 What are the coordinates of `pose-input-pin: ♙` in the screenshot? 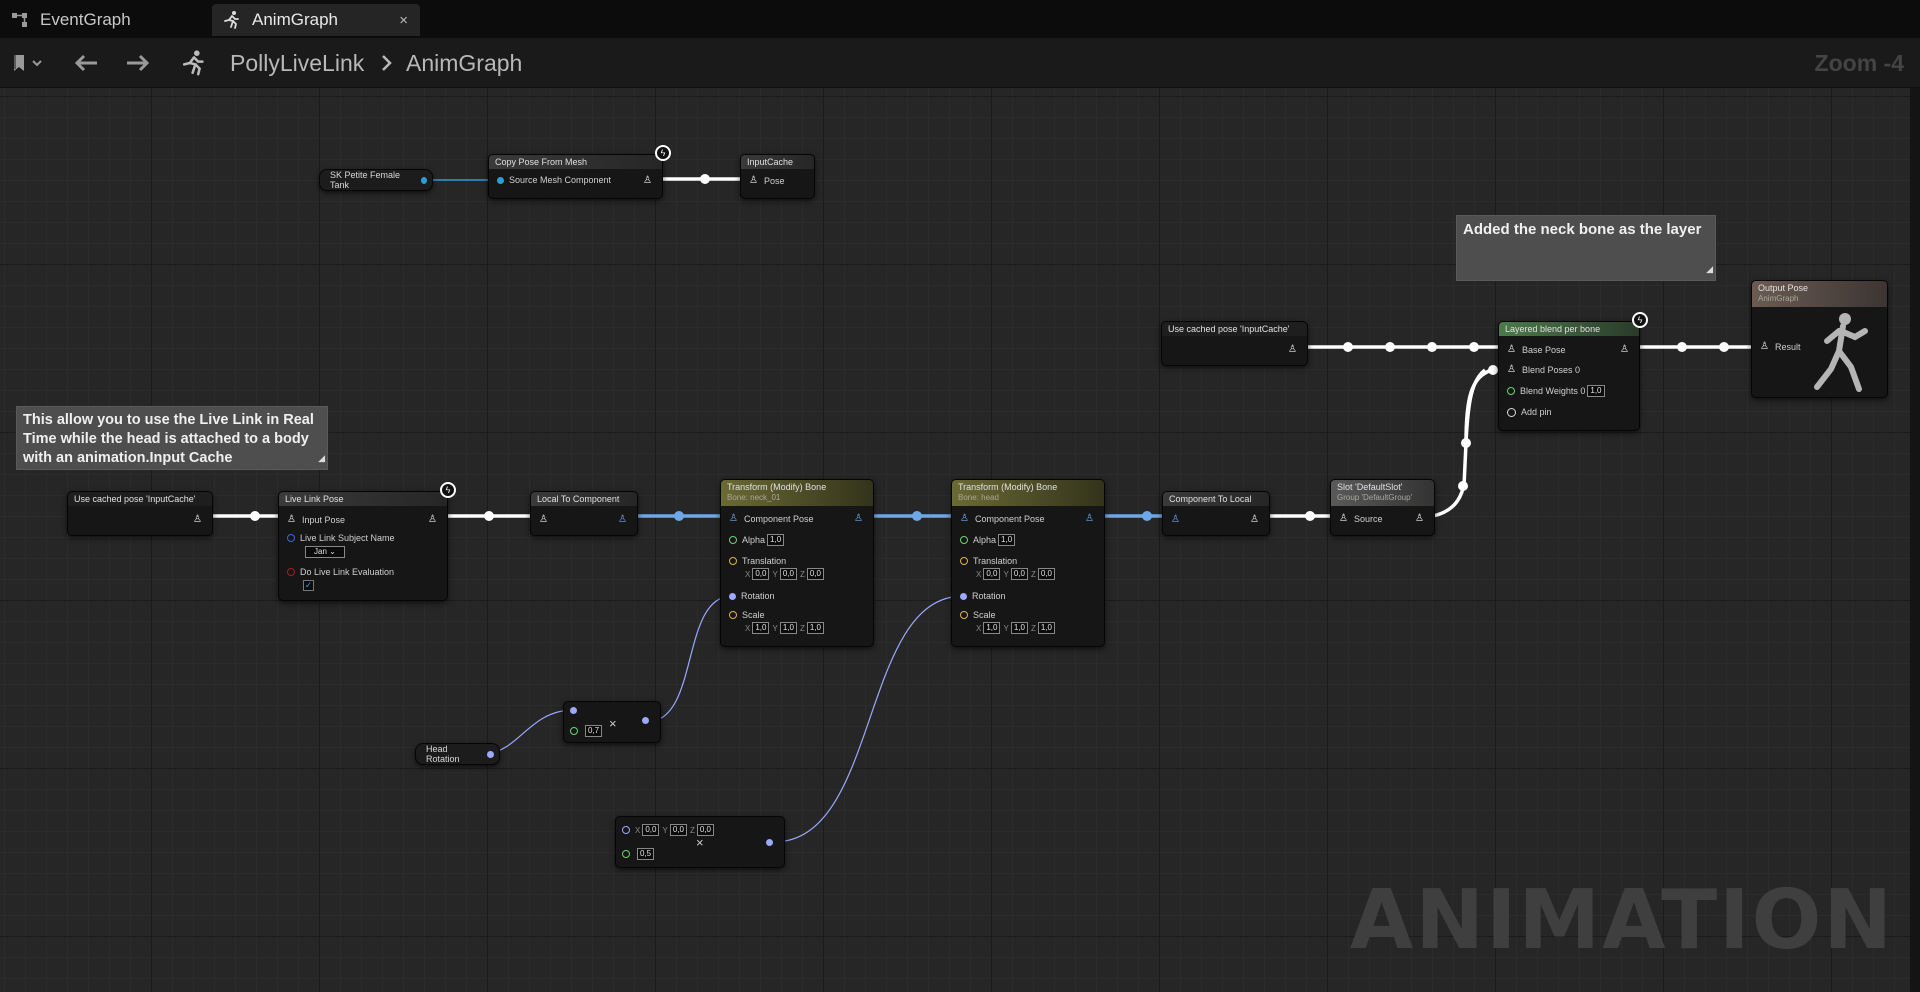 It's located at (546, 519).